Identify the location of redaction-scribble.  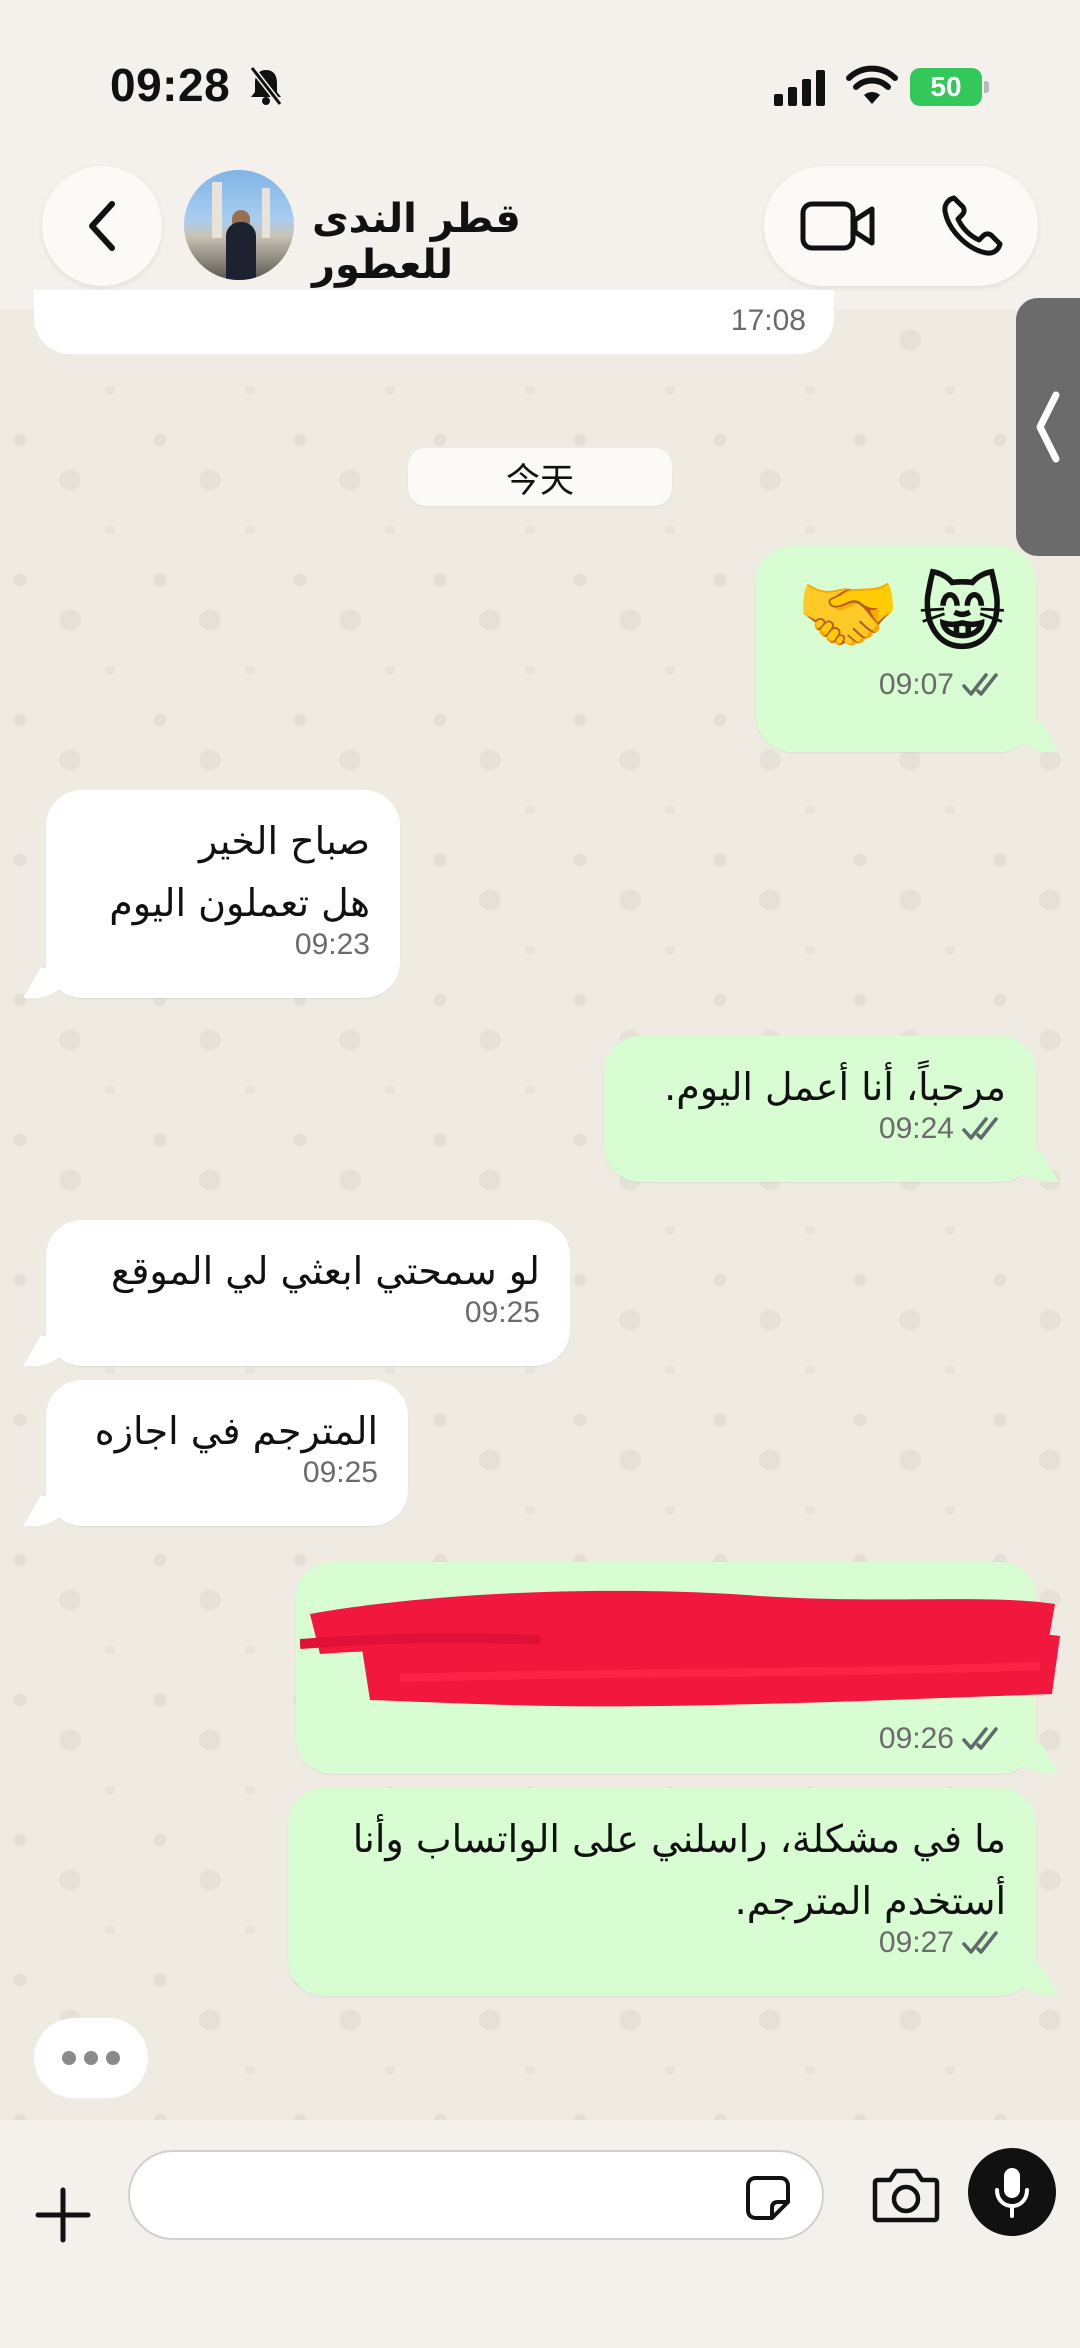
(680, 1648).